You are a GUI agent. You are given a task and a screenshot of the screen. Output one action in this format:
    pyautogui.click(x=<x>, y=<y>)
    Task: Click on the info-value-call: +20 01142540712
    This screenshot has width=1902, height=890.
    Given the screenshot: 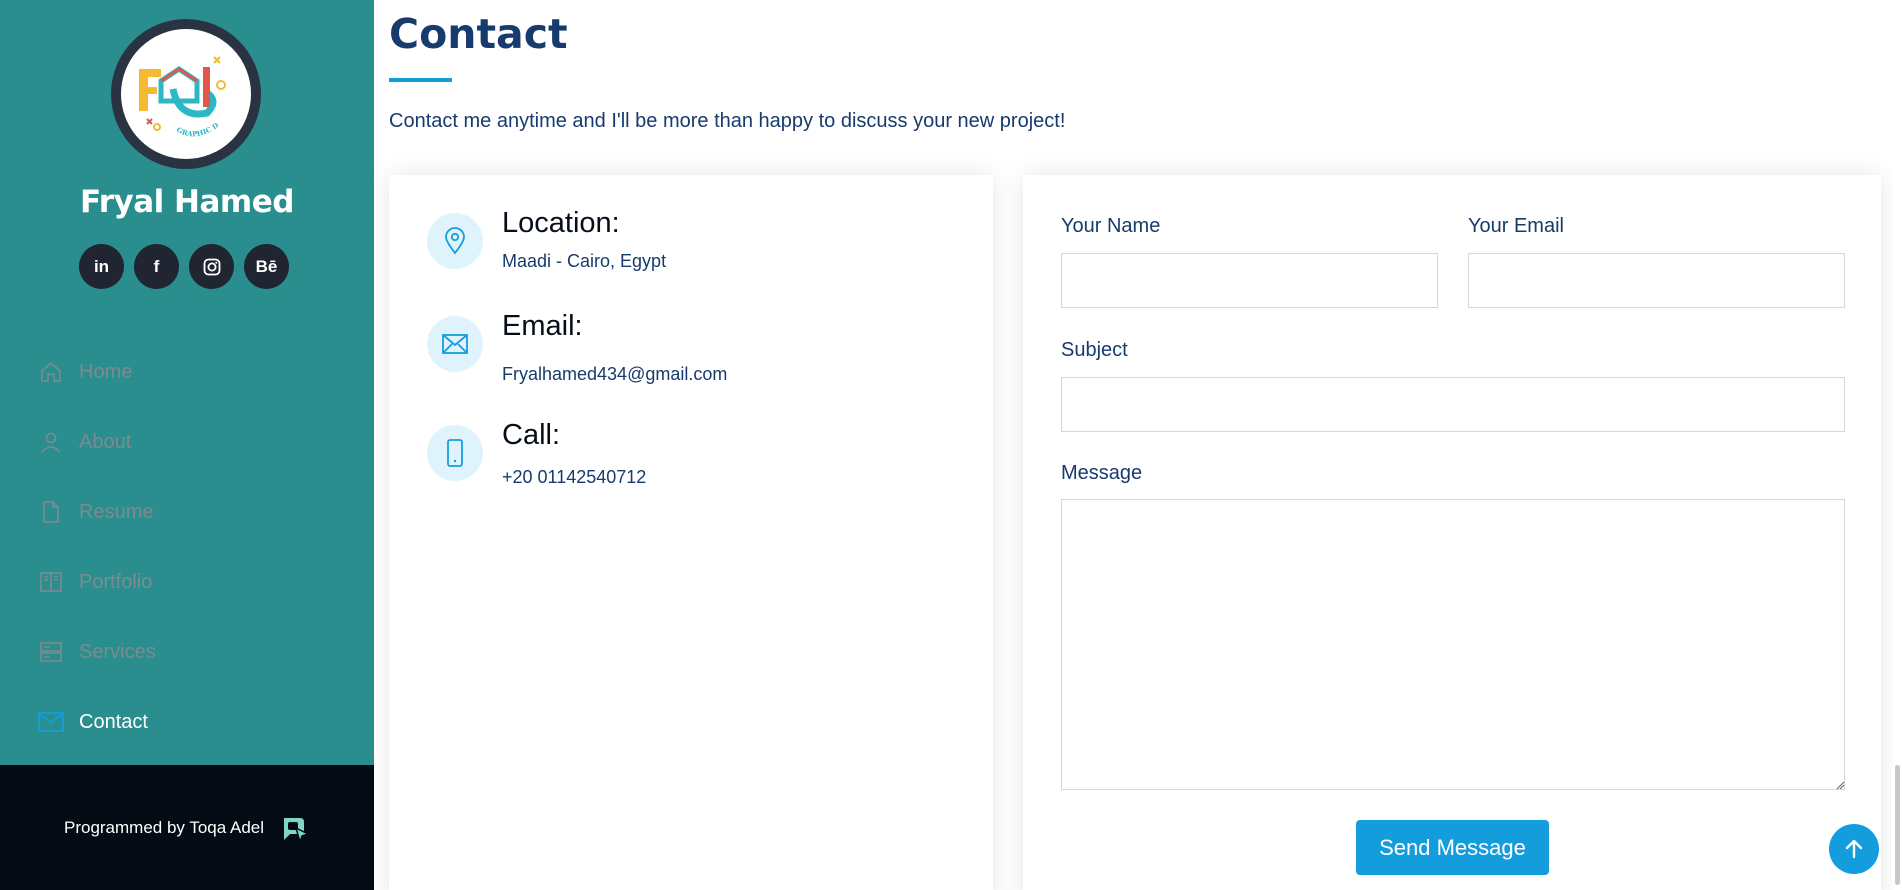 What is the action you would take?
    pyautogui.click(x=574, y=477)
    